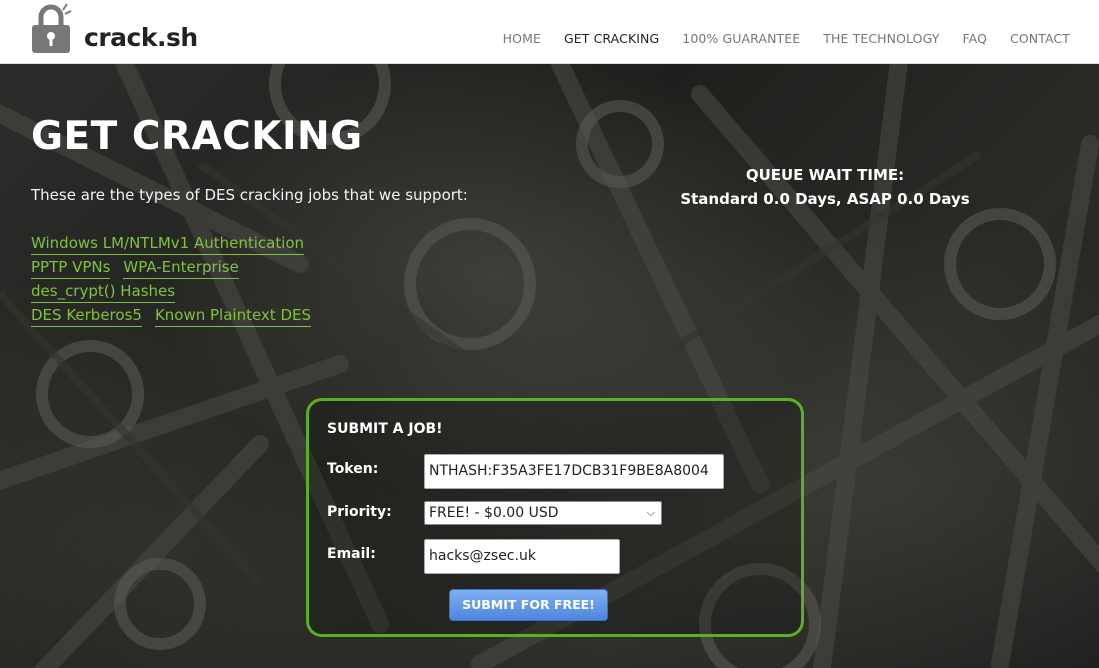 This screenshot has width=1099, height=668. I want to click on nav-technology: THE TECHNOLOGY, so click(881, 38).